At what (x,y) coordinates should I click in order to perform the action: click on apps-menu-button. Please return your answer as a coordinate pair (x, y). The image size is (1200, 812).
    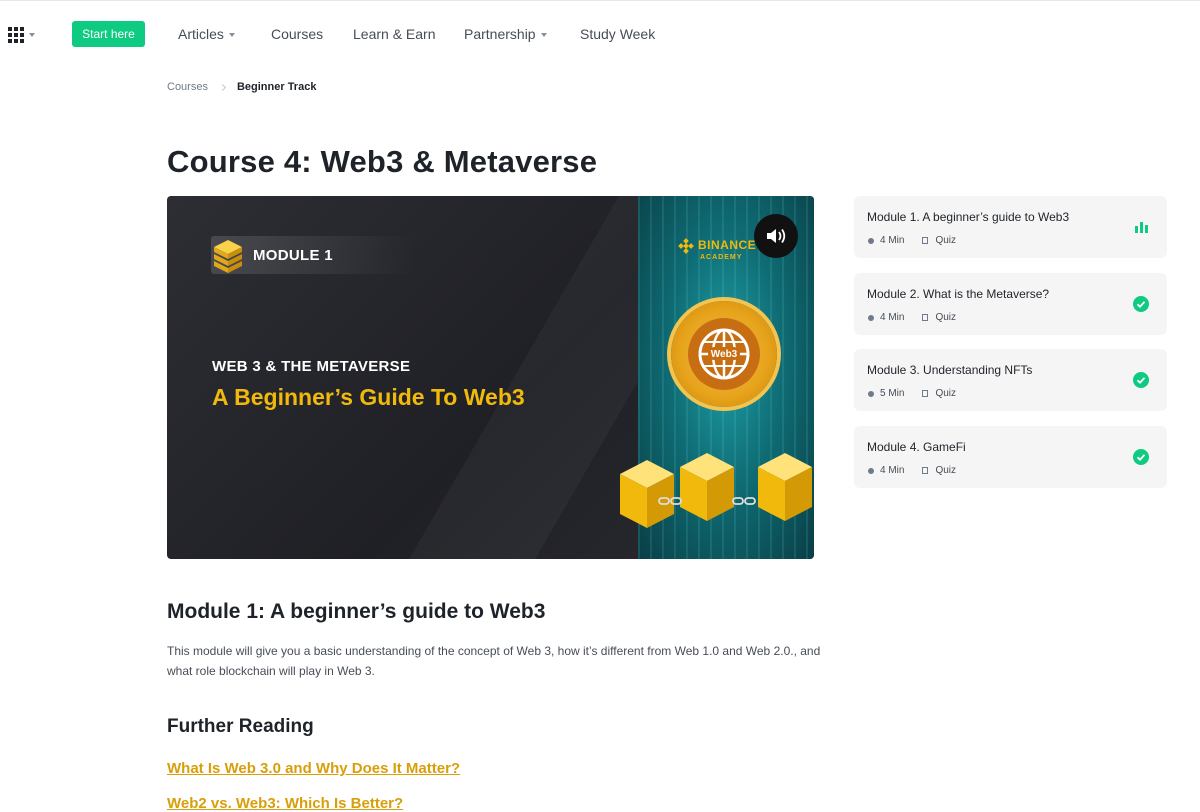
    Looking at the image, I should click on (24, 35).